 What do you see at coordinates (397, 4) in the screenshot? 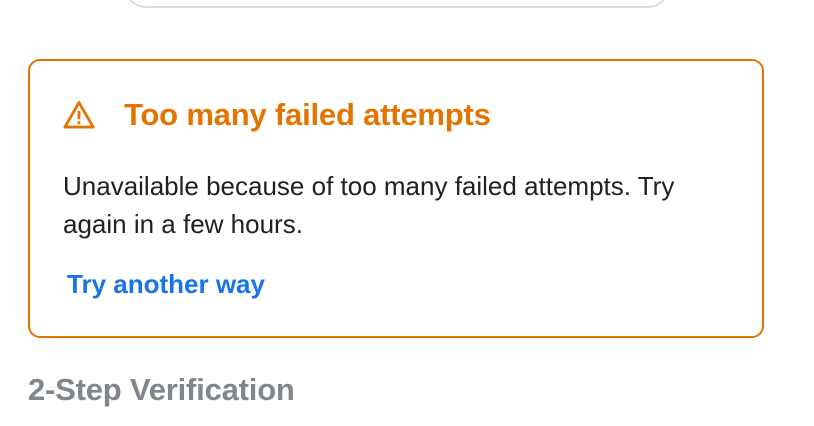
I see `previous-option-container` at bounding box center [397, 4].